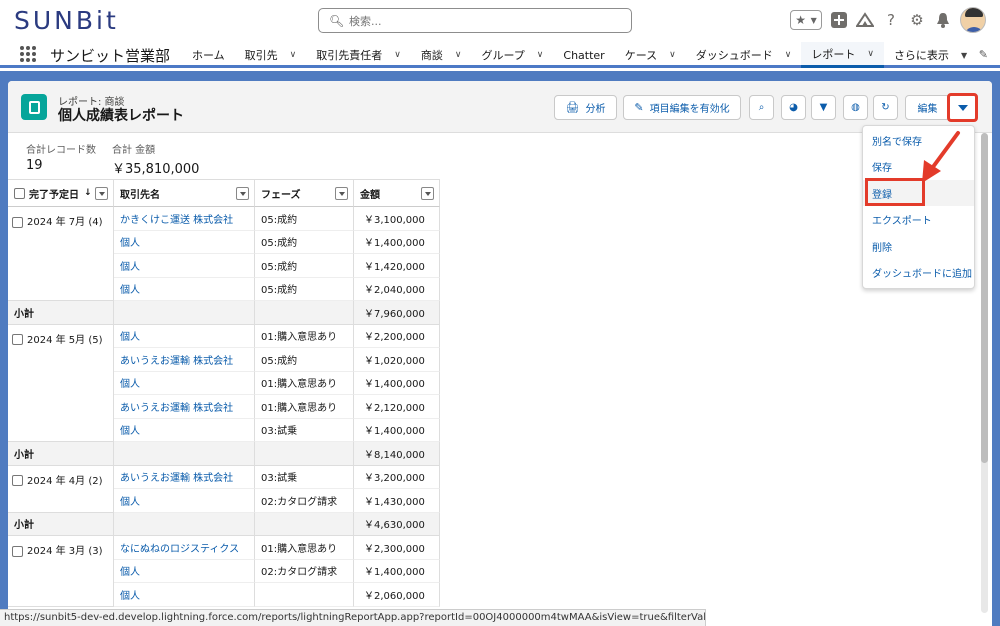  Describe the element at coordinates (984, 373) in the screenshot. I see `vertical-scrollbar` at that location.